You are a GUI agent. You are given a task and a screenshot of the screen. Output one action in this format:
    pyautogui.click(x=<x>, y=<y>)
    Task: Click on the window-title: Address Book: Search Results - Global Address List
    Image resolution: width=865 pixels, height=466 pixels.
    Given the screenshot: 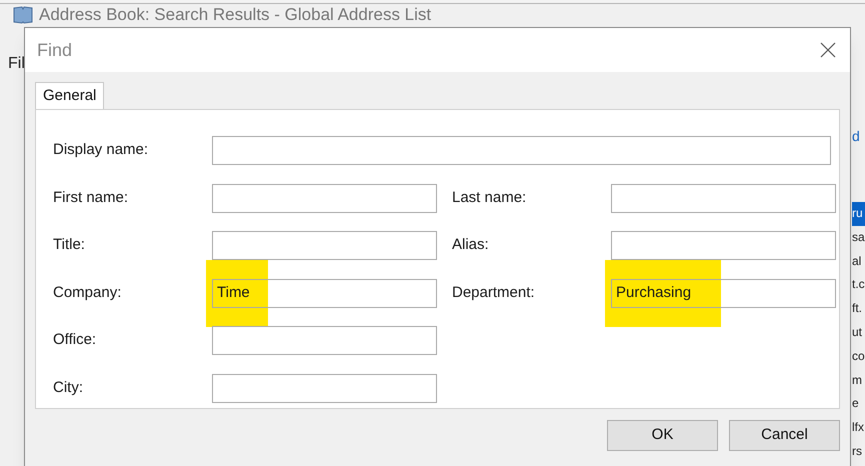 What is the action you would take?
    pyautogui.click(x=235, y=15)
    